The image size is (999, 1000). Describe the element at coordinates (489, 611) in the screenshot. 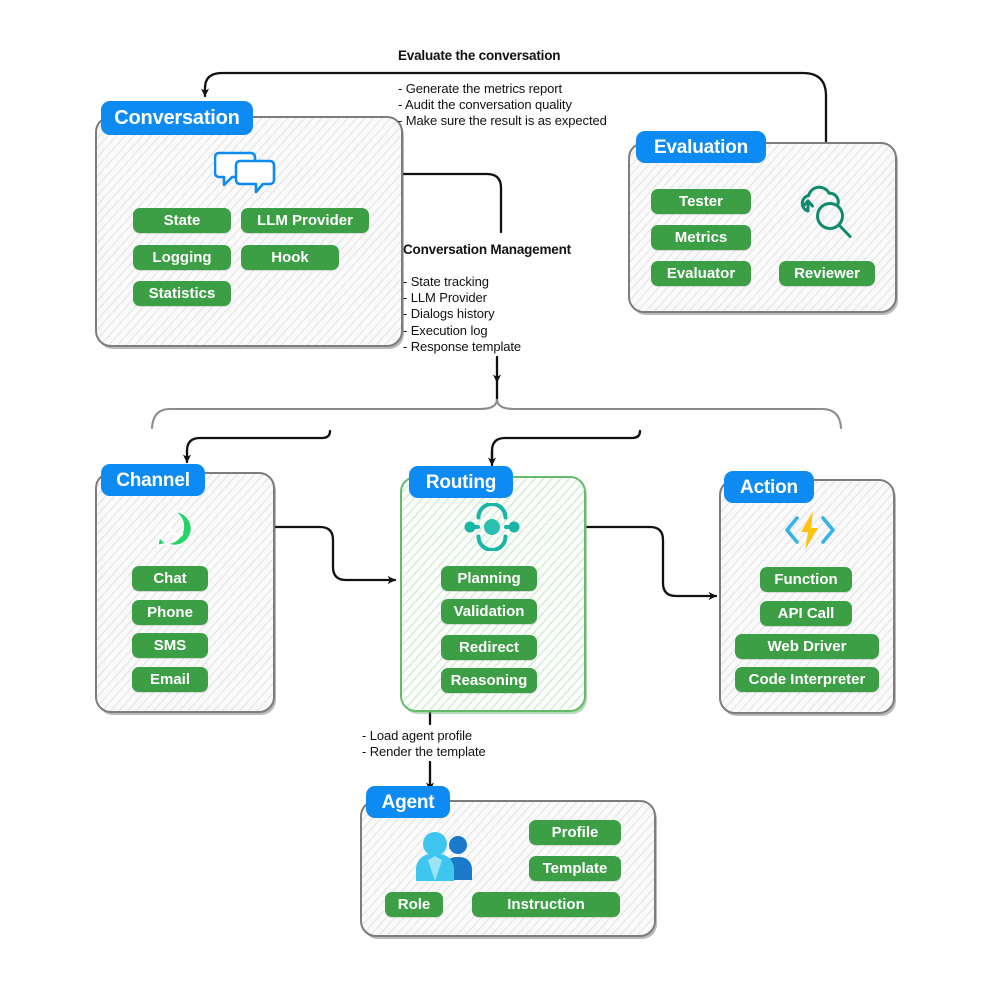

I see `pill-validation: Validation` at that location.